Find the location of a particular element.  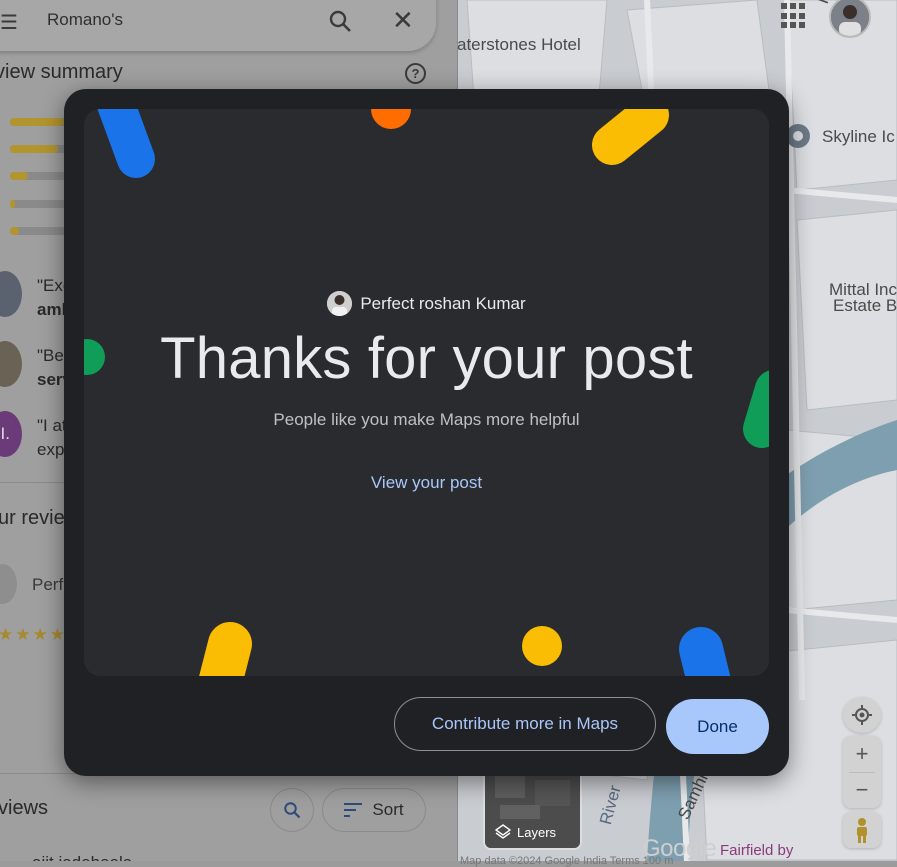

your-avatar is located at coordinates (8, 584).